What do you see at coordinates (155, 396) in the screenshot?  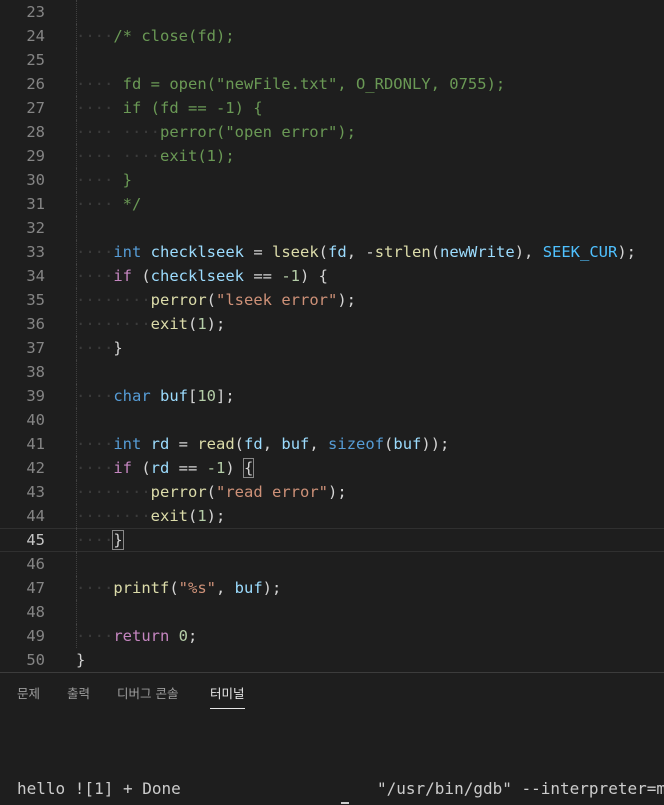 I see `code-text: ····char buf[10];` at bounding box center [155, 396].